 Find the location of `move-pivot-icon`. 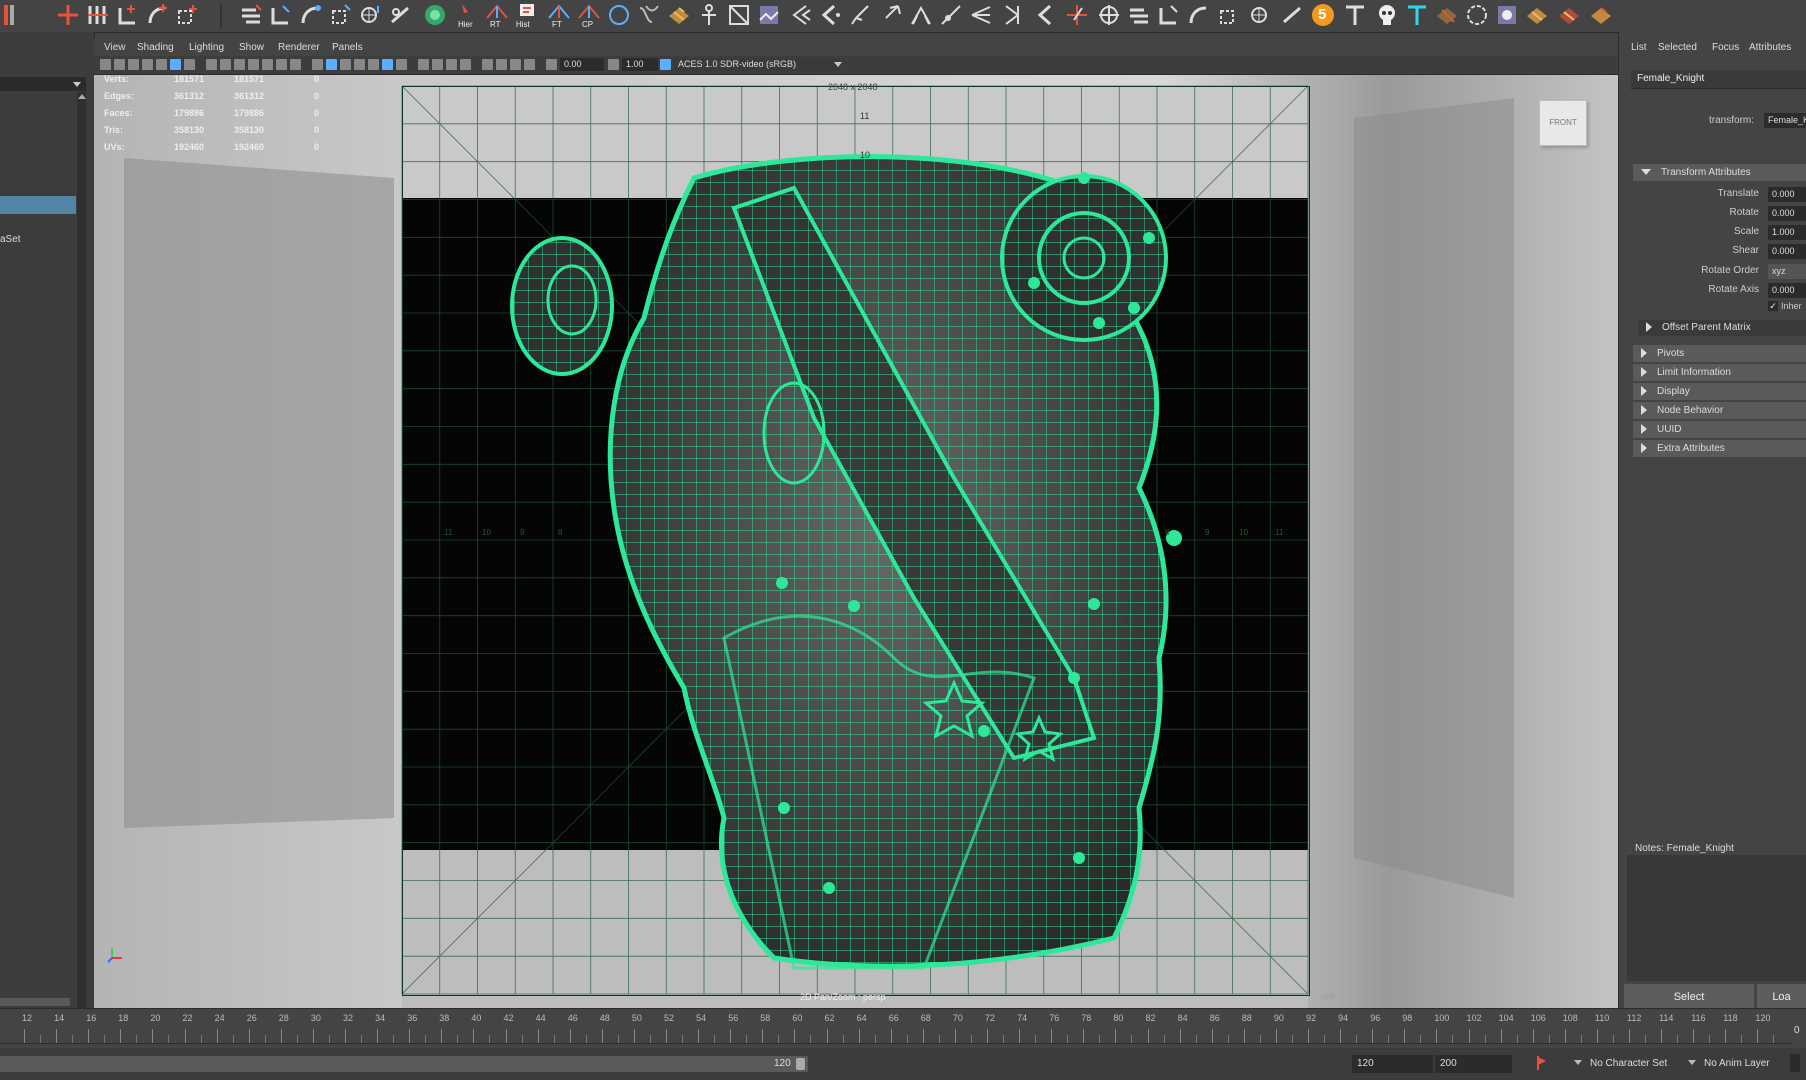

move-pivot-icon is located at coordinates (68, 15).